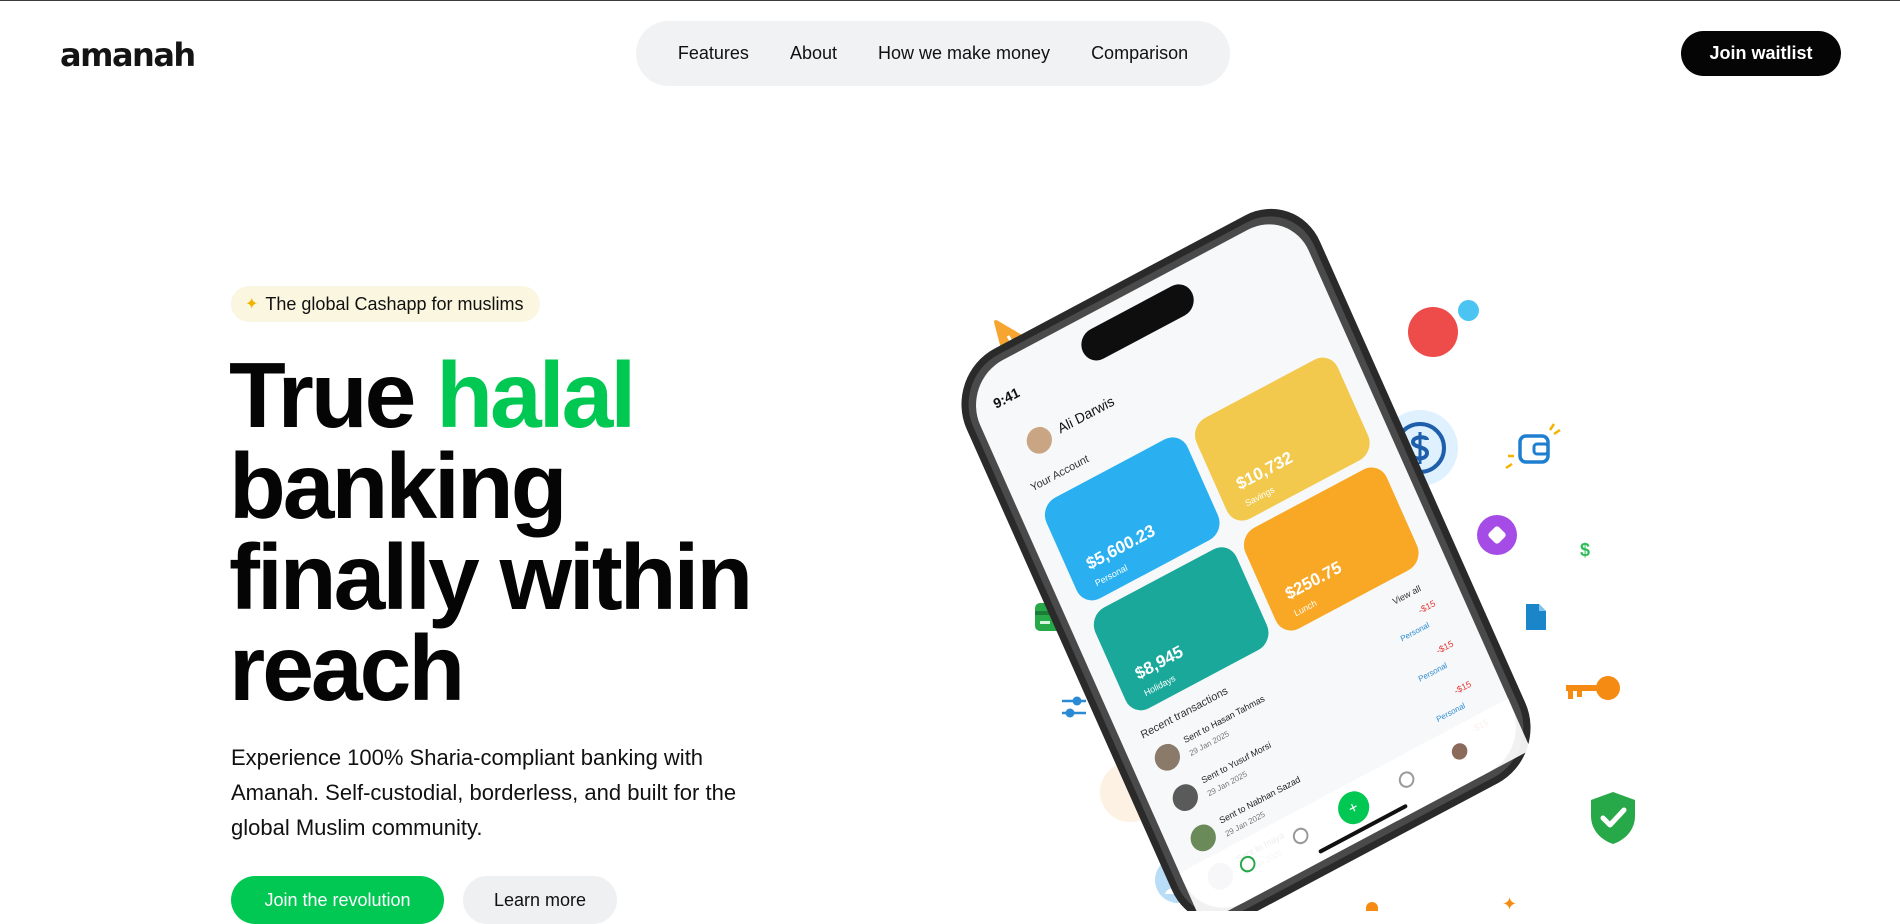 Image resolution: width=1900 pixels, height=924 pixels. Describe the element at coordinates (1497, 535) in the screenshot. I see `purple-badge-icon` at that location.